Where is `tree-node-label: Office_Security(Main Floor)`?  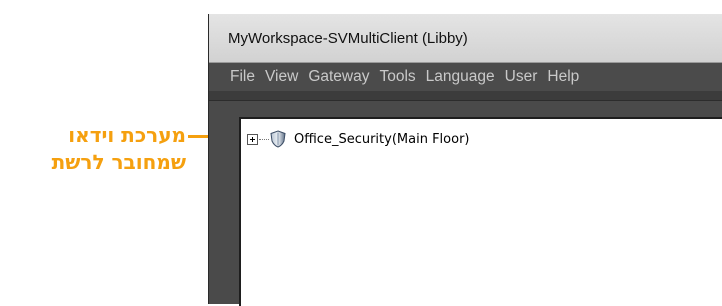
tree-node-label: Office_Security(Main Floor) is located at coordinates (382, 139).